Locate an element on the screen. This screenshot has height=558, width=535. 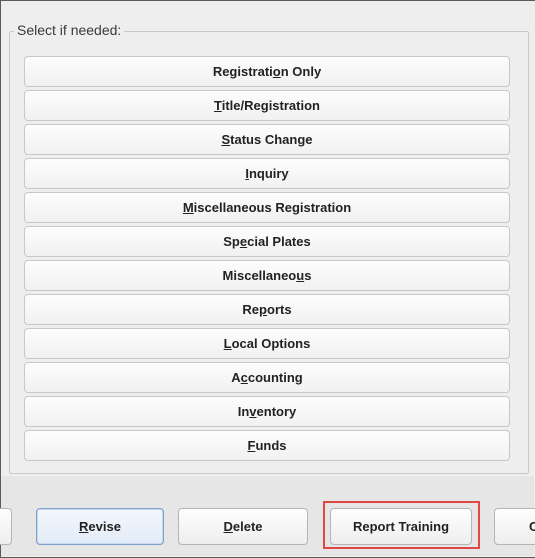
mnemonic-letter: p is located at coordinates (263, 309).